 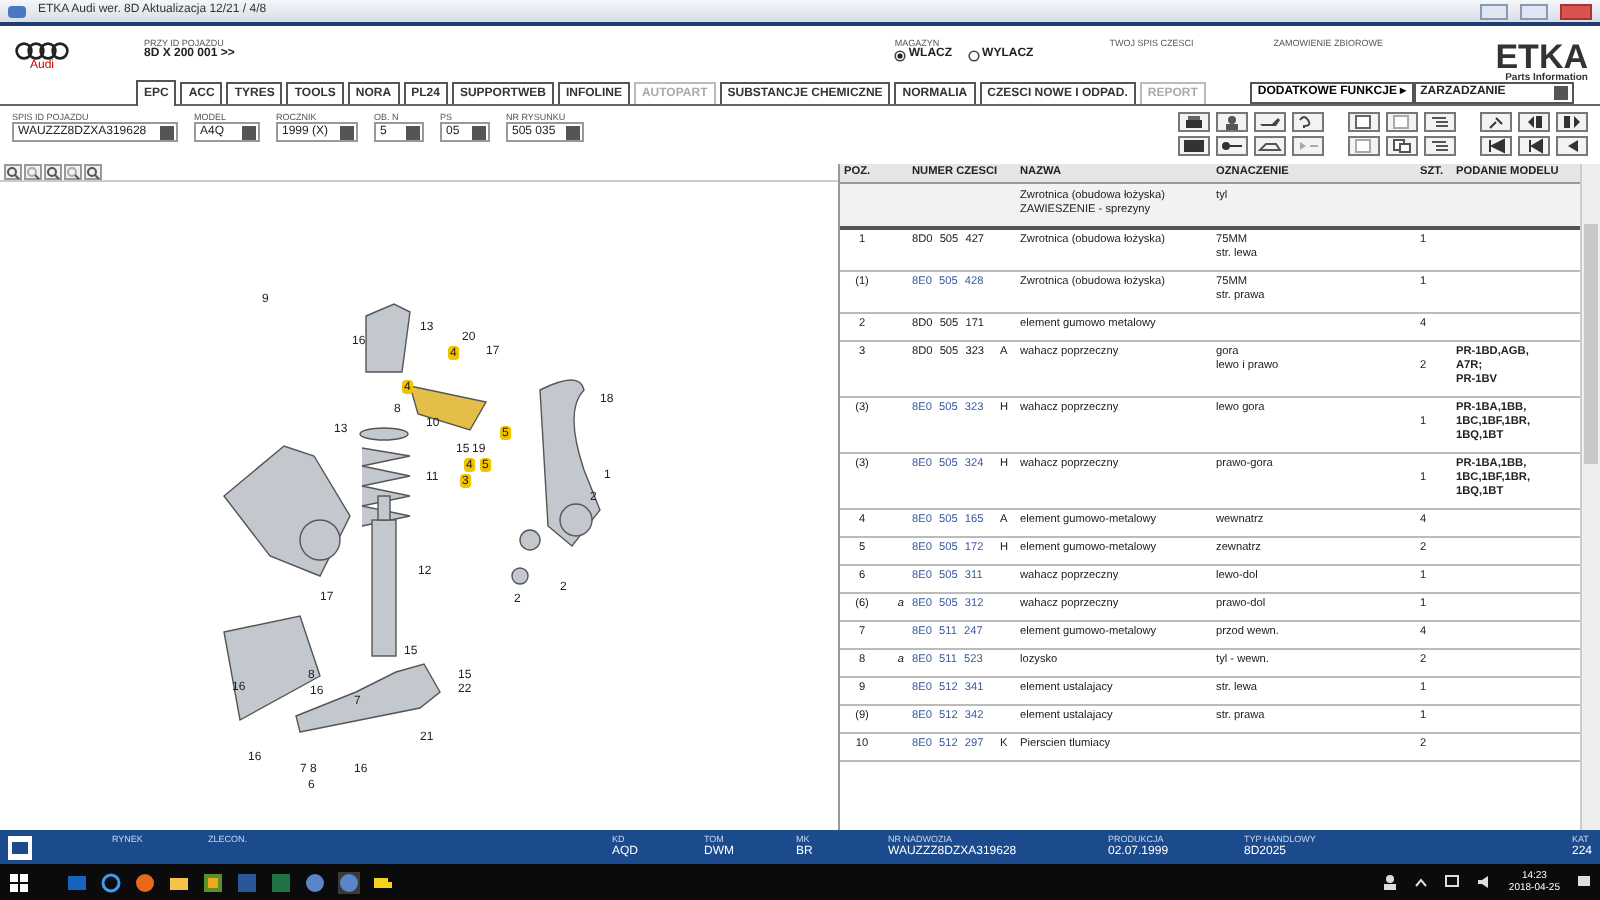 I want to click on scrollbar, so click(x=1590, y=497).